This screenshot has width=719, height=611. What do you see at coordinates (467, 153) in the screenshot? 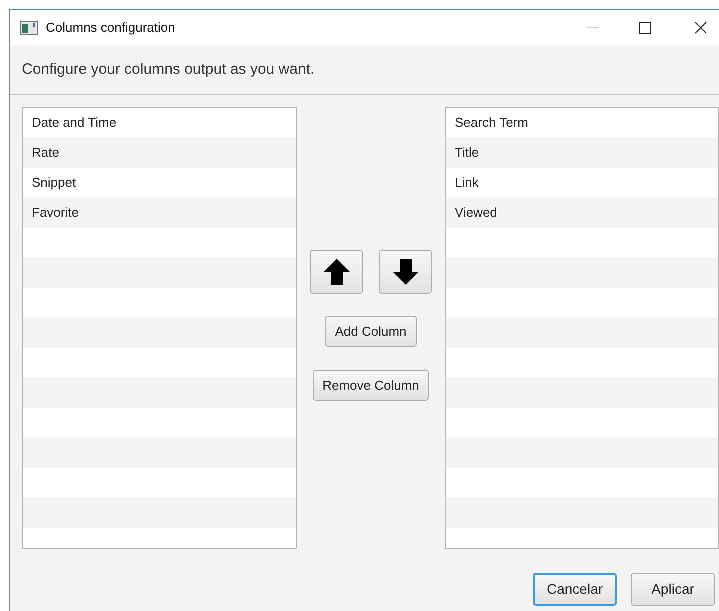
I see `list-item: Title` at bounding box center [467, 153].